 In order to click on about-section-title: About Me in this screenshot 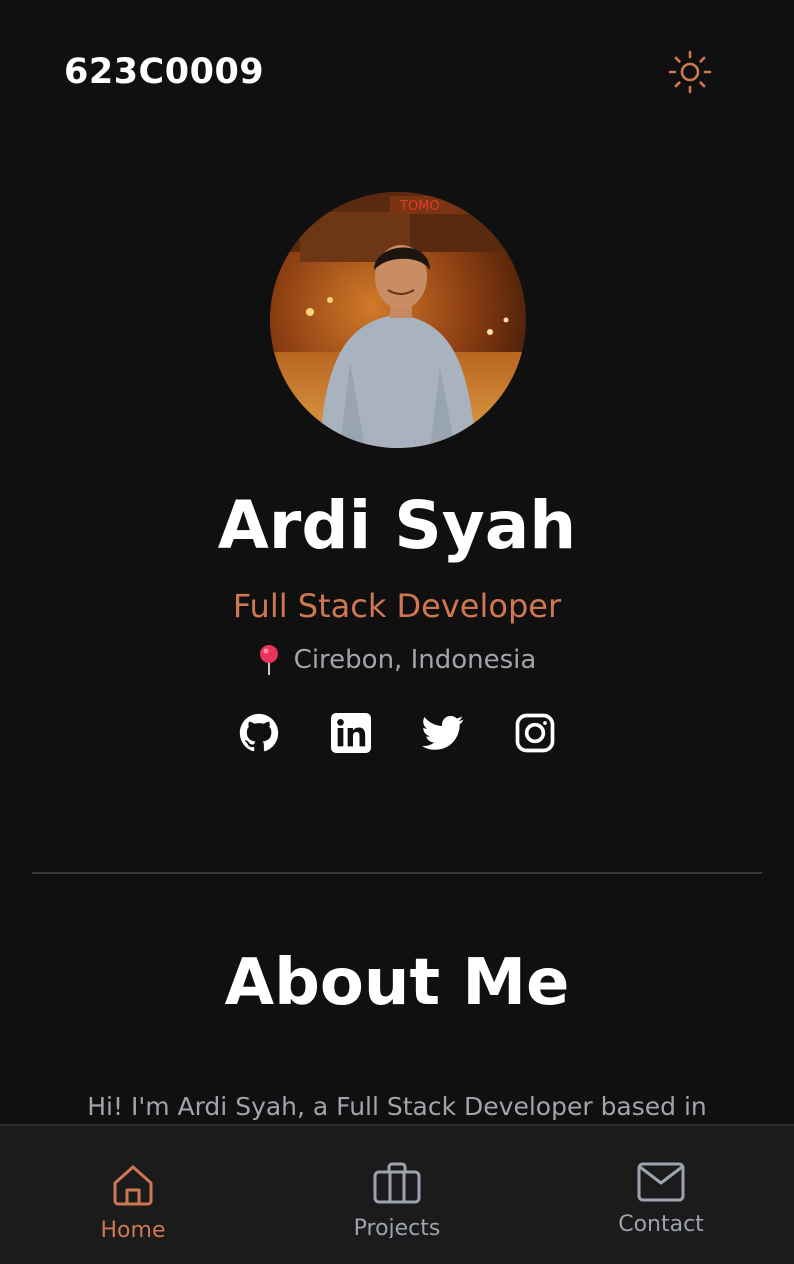, I will do `click(397, 983)`.